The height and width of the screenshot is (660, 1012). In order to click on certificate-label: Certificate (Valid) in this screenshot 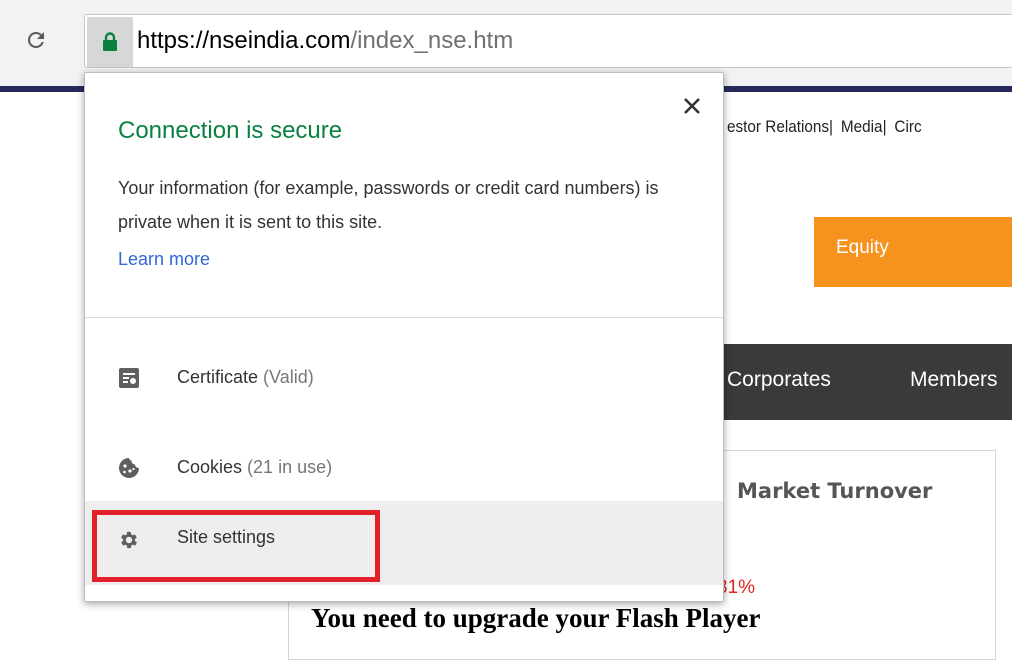, I will do `click(245, 377)`.